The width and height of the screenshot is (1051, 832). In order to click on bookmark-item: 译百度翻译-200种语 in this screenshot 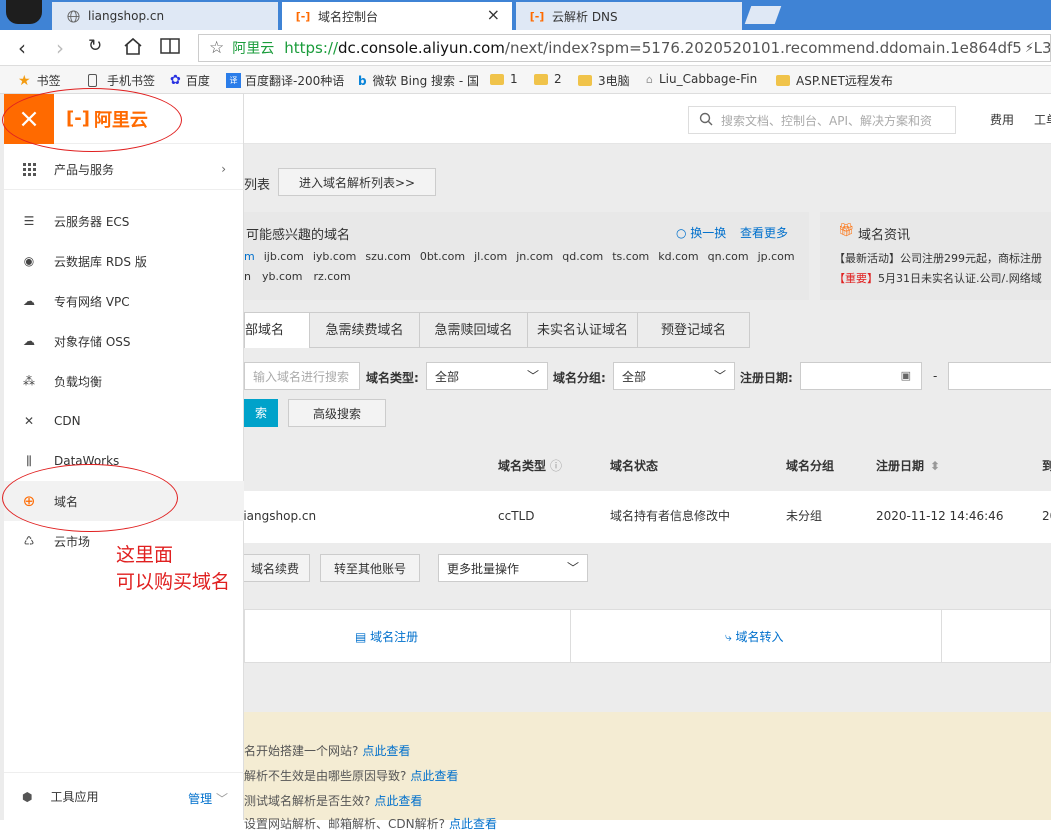, I will do `click(285, 80)`.